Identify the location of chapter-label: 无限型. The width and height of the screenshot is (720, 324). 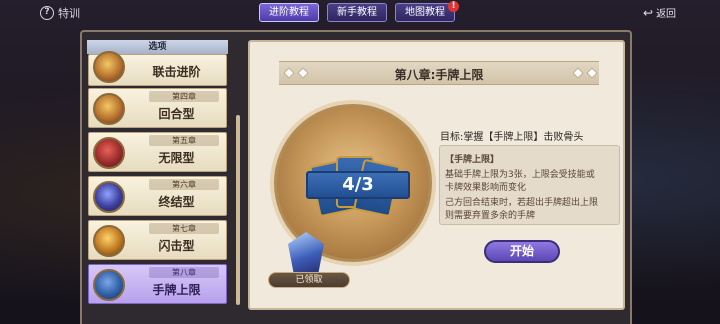
(176, 158).